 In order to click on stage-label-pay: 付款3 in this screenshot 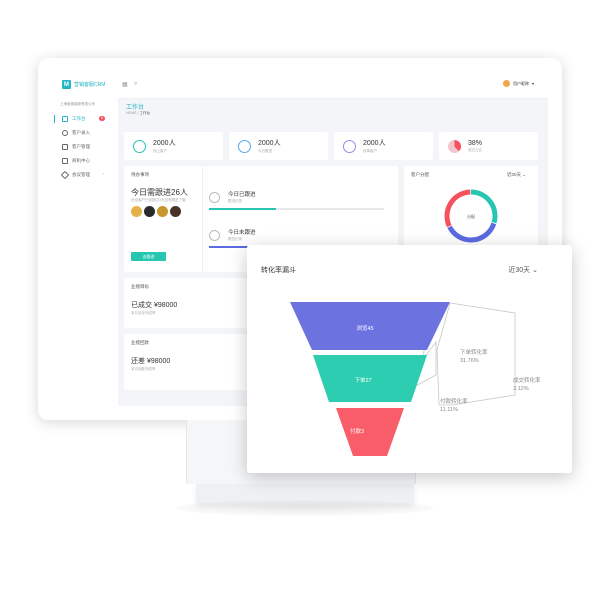, I will do `click(357, 431)`.